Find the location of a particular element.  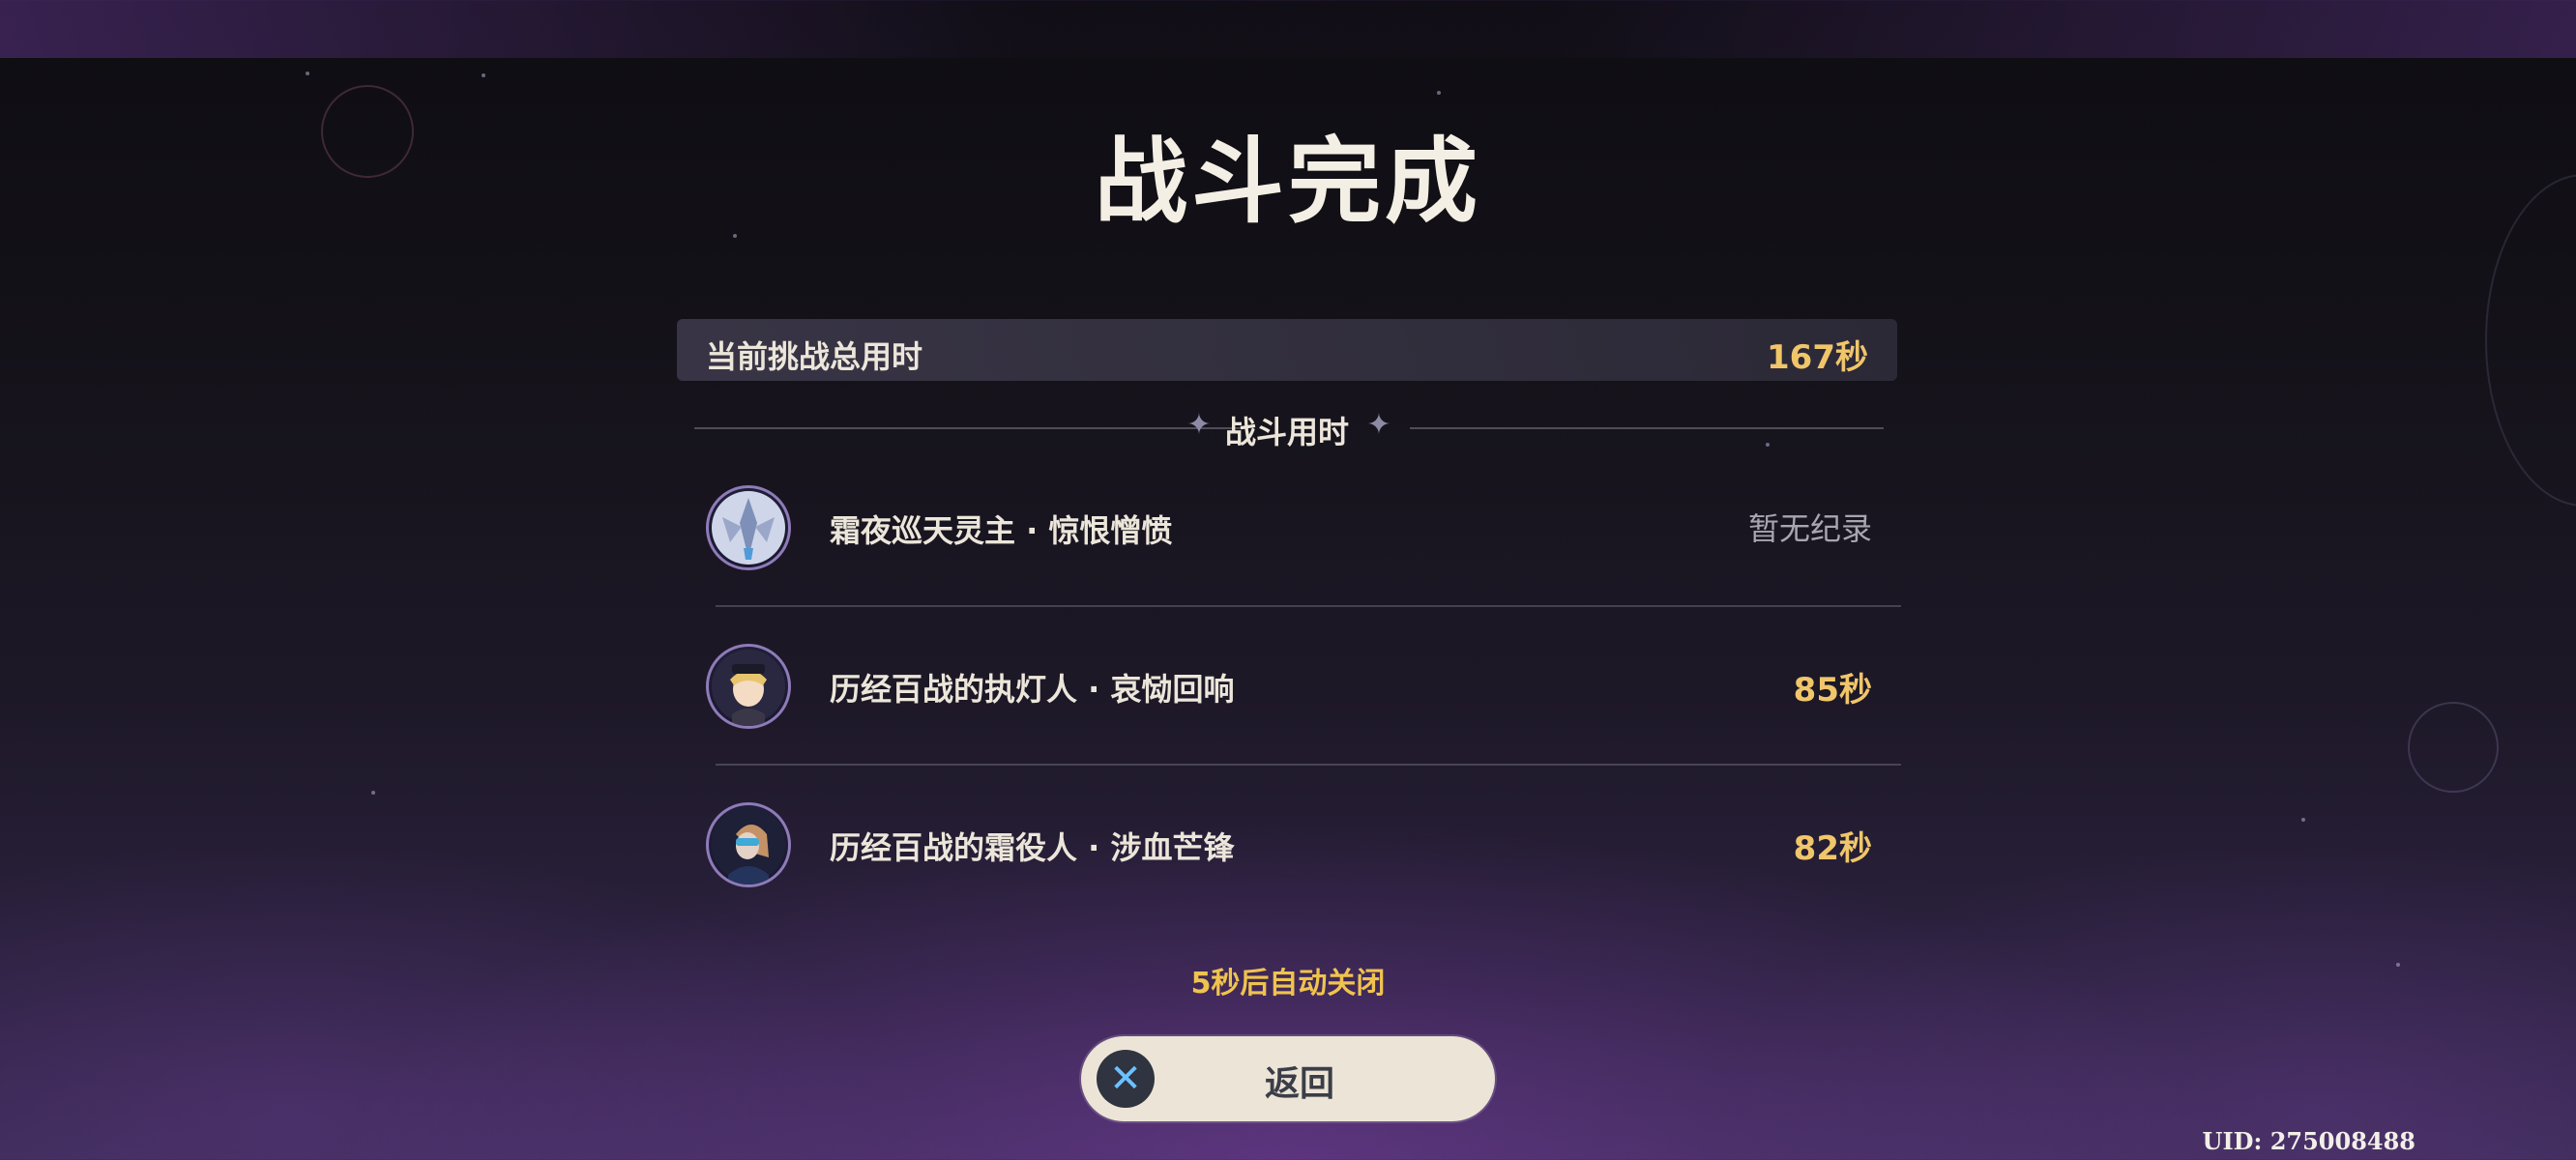

battle-time: 暂无纪录 is located at coordinates (1809, 528).